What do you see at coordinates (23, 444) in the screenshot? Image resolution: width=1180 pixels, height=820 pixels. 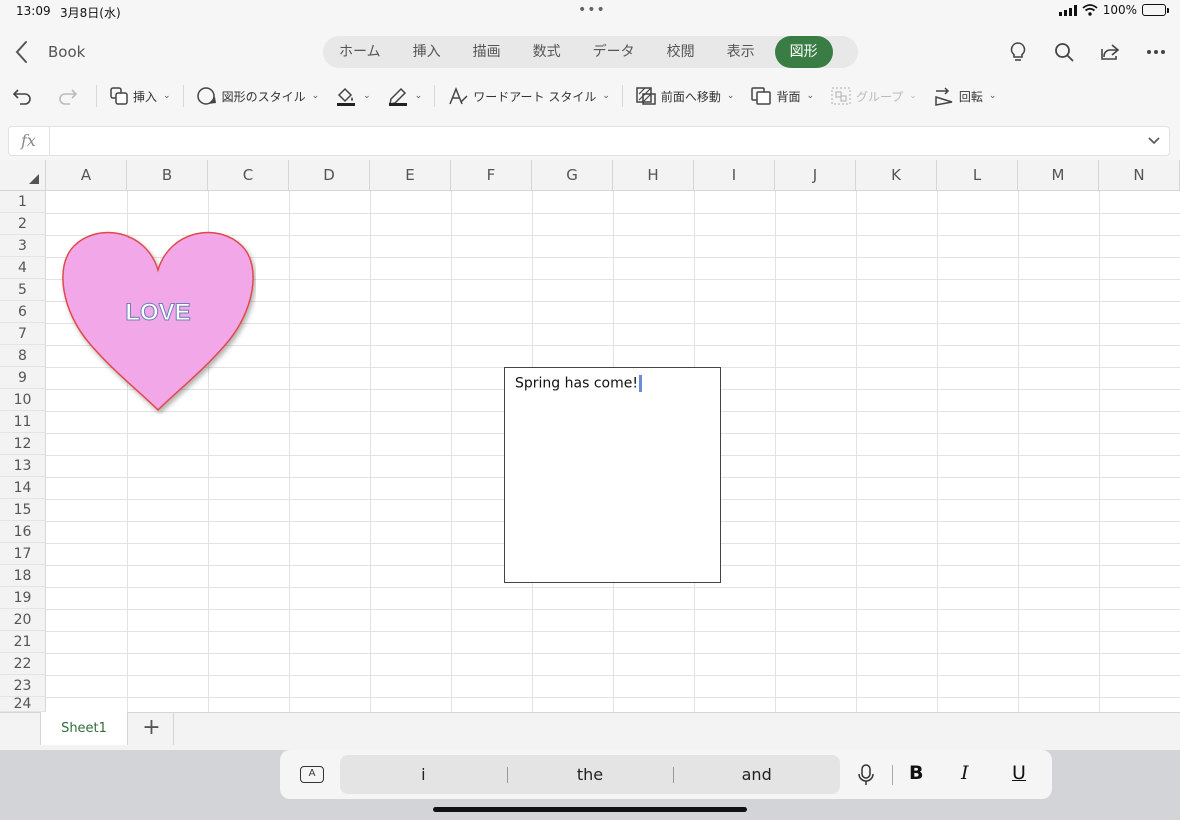 I see `row-header: 12` at bounding box center [23, 444].